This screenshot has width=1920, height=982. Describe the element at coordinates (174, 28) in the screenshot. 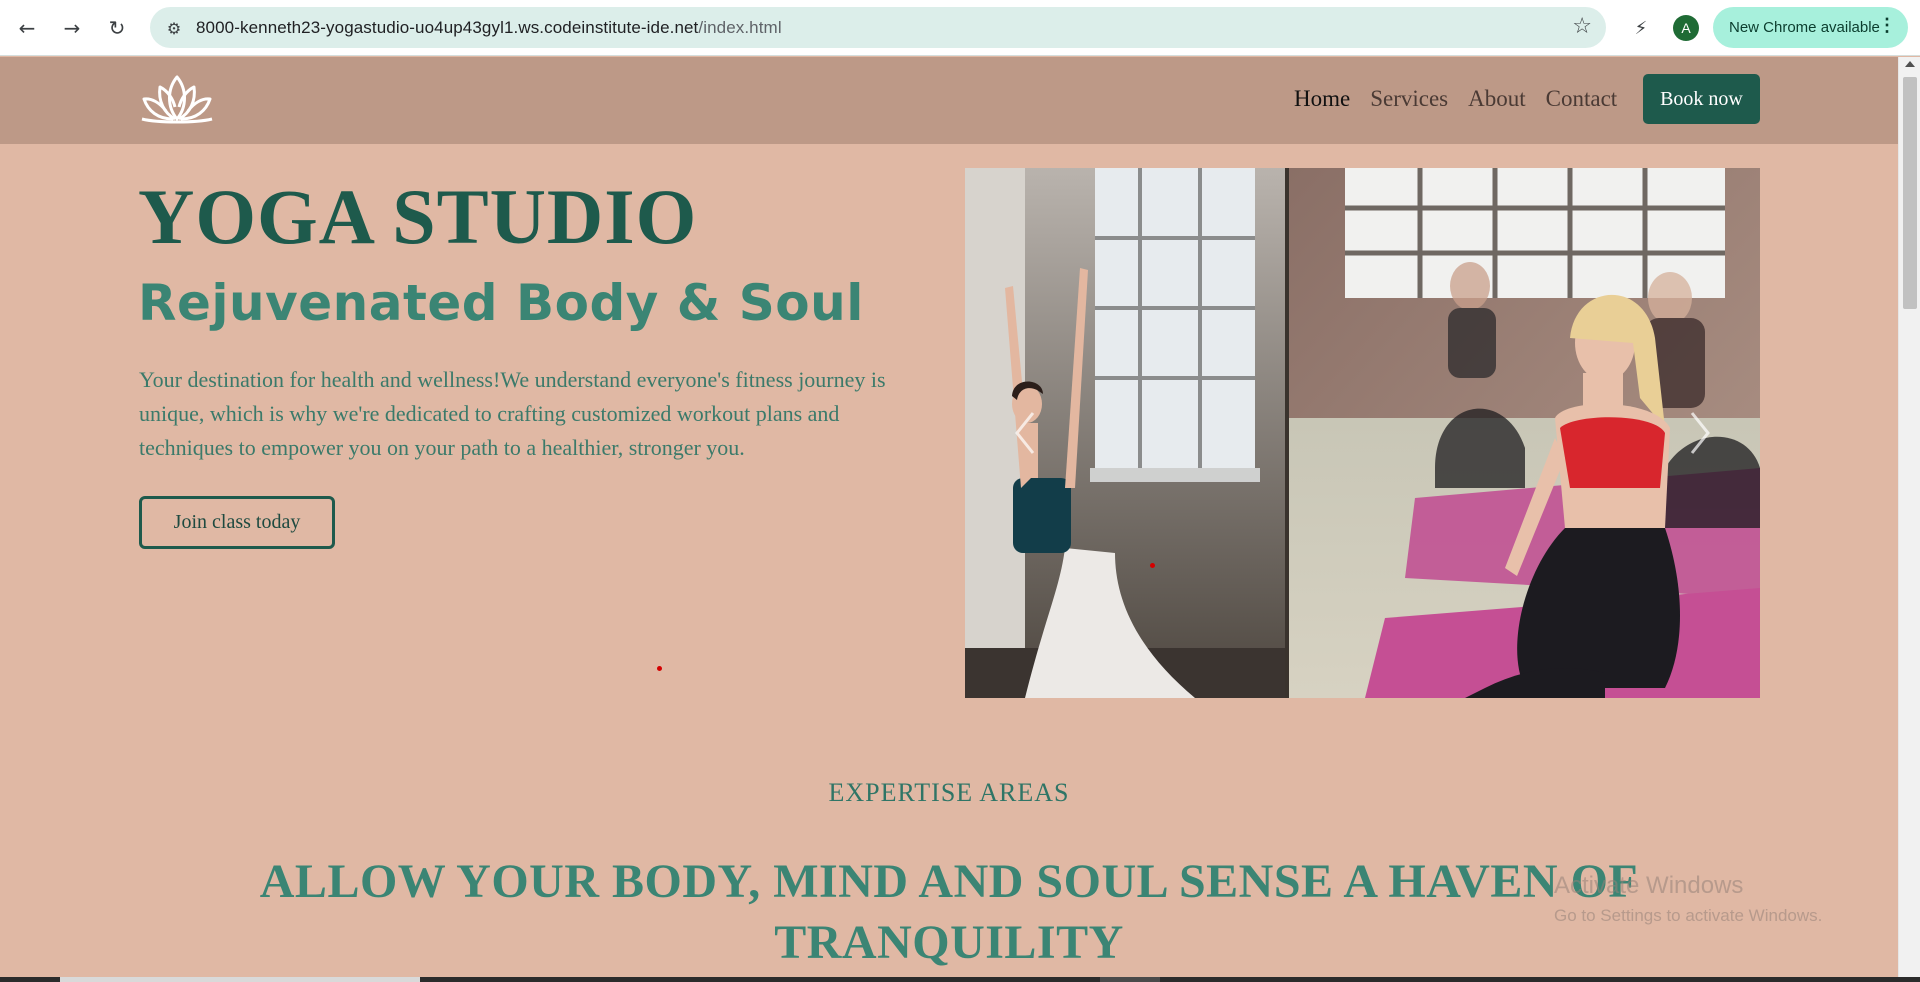

I see `site-info-icon: ⚙` at that location.